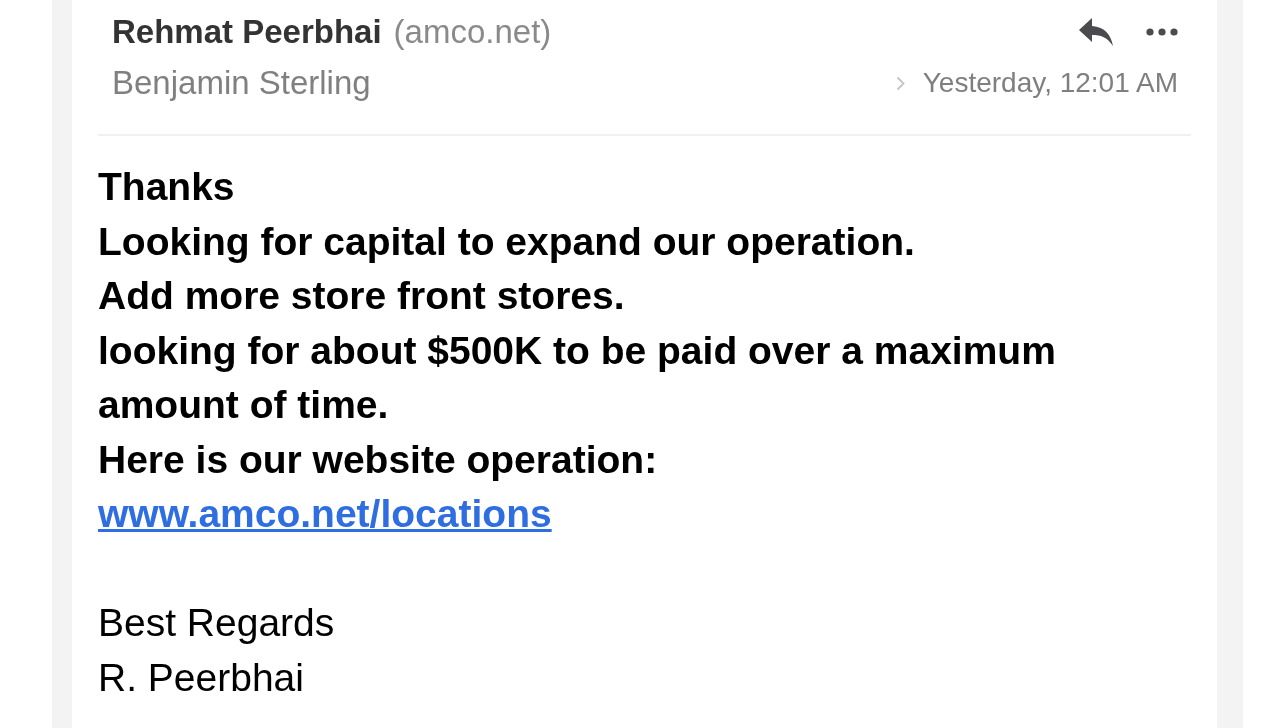 The width and height of the screenshot is (1288, 728). I want to click on signature-text: Best Regards, so click(217, 623).